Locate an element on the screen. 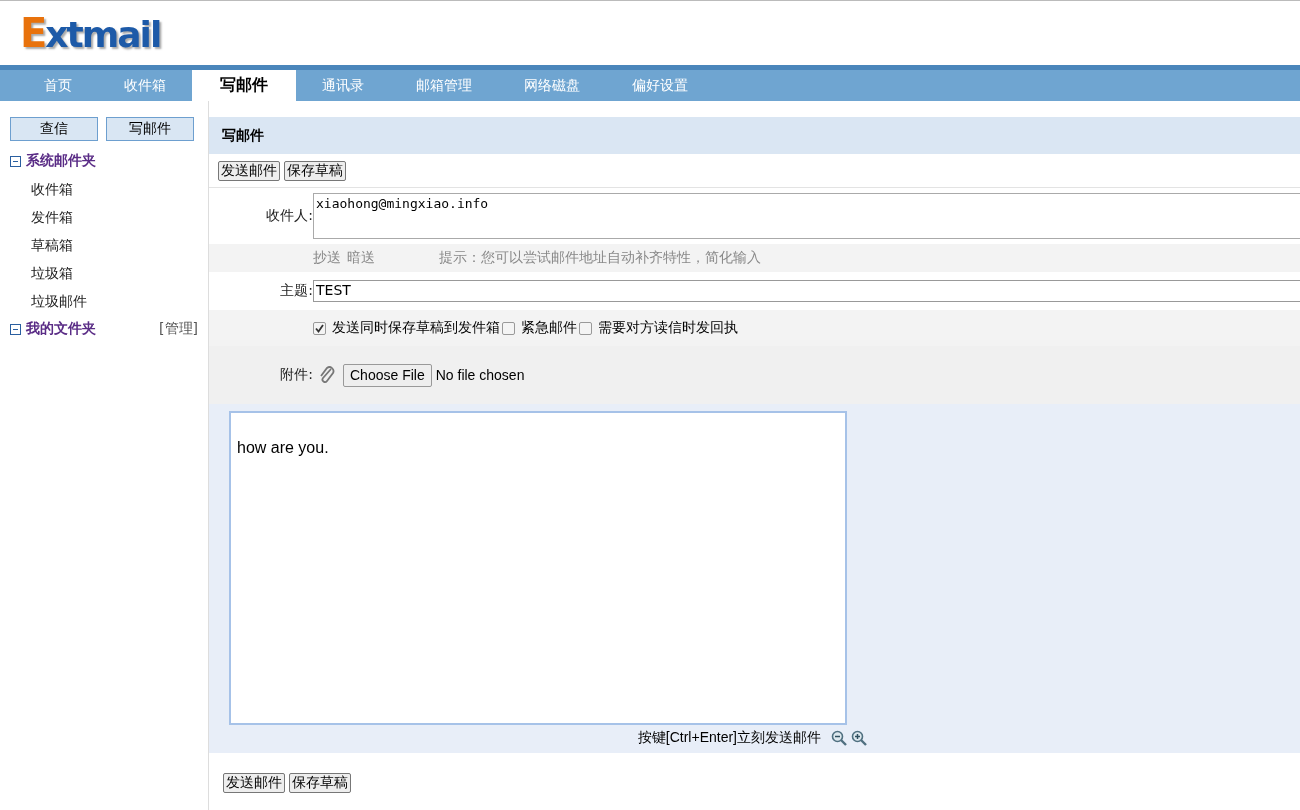 This screenshot has width=1300, height=810. subject-field: TEST is located at coordinates (806, 291).